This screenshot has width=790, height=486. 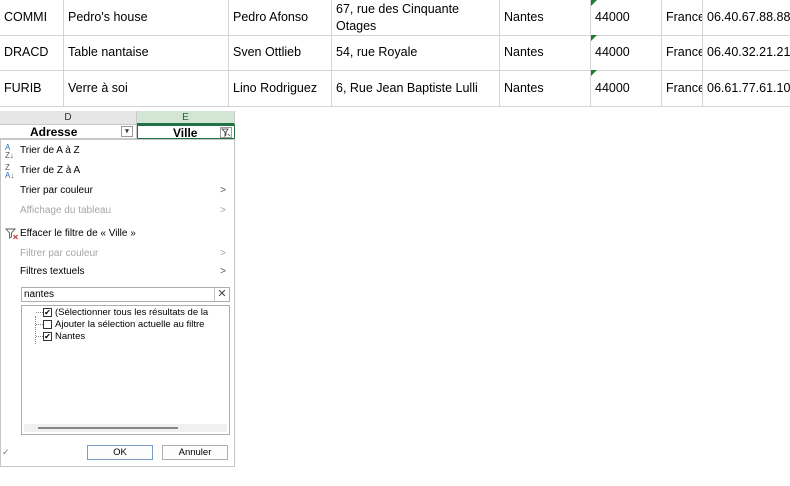 I want to click on cell-address: 54, rue Royale, so click(x=416, y=52).